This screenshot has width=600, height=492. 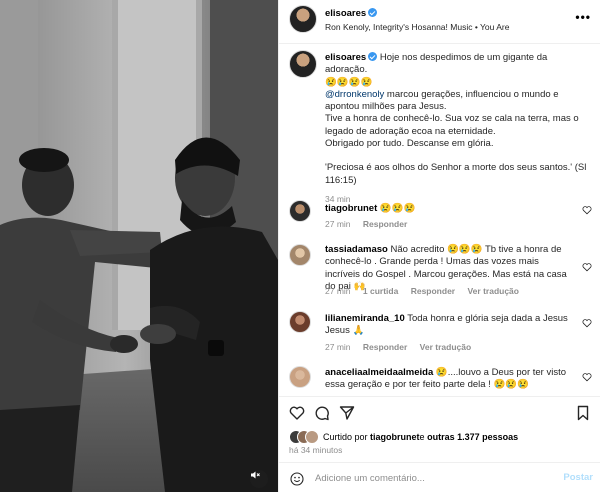 I want to click on author-name-row: elisoares, so click(x=351, y=13).